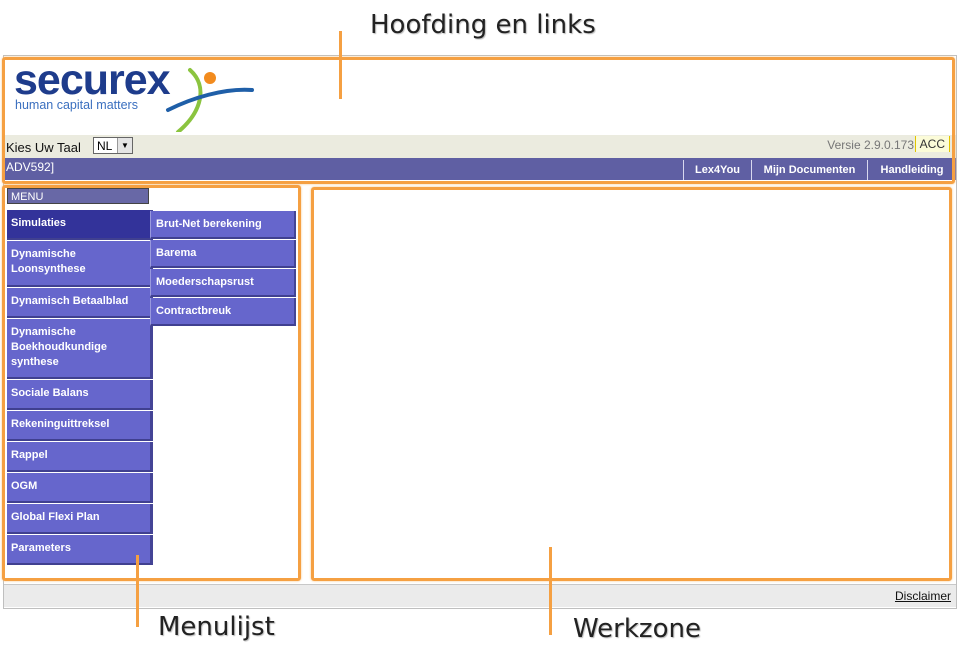 This screenshot has height=648, width=969. Describe the element at coordinates (480, 595) in the screenshot. I see `footer: Disclaimer` at that location.